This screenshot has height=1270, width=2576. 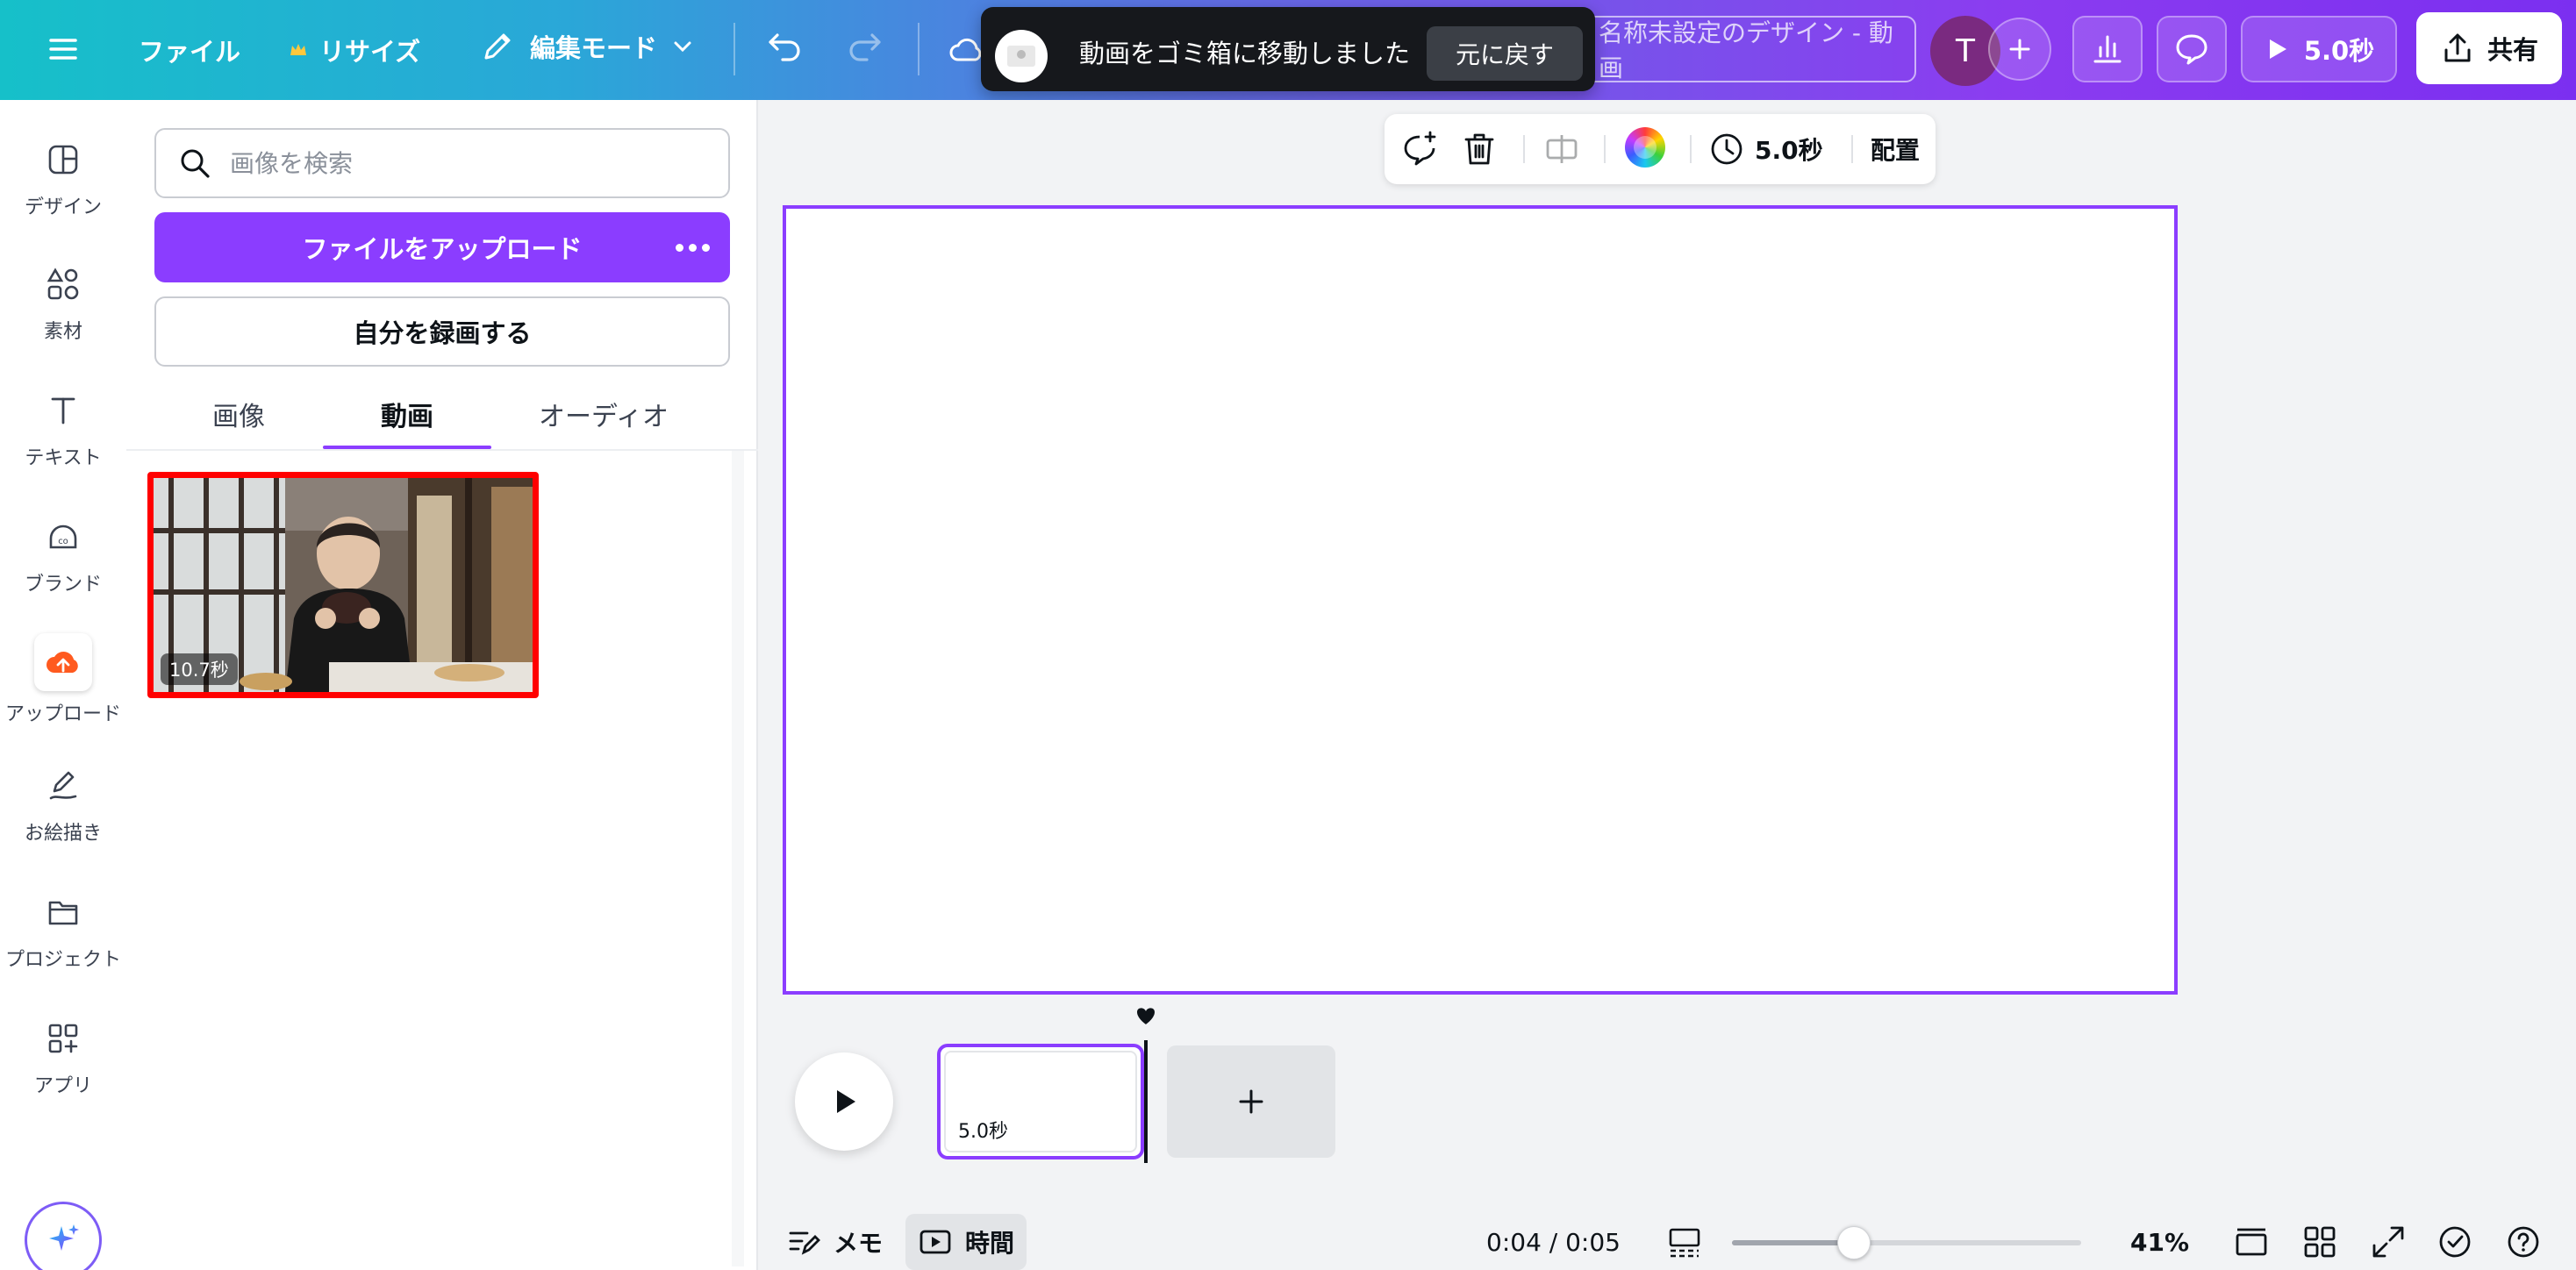 I want to click on timeline-page-clip: 5.0秒, so click(x=1040, y=1101).